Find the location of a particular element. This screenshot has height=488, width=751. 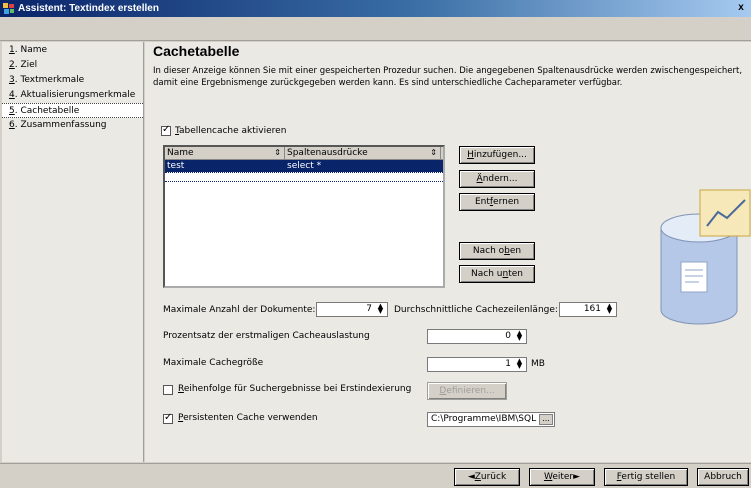

max-size-unit: MB is located at coordinates (538, 364).